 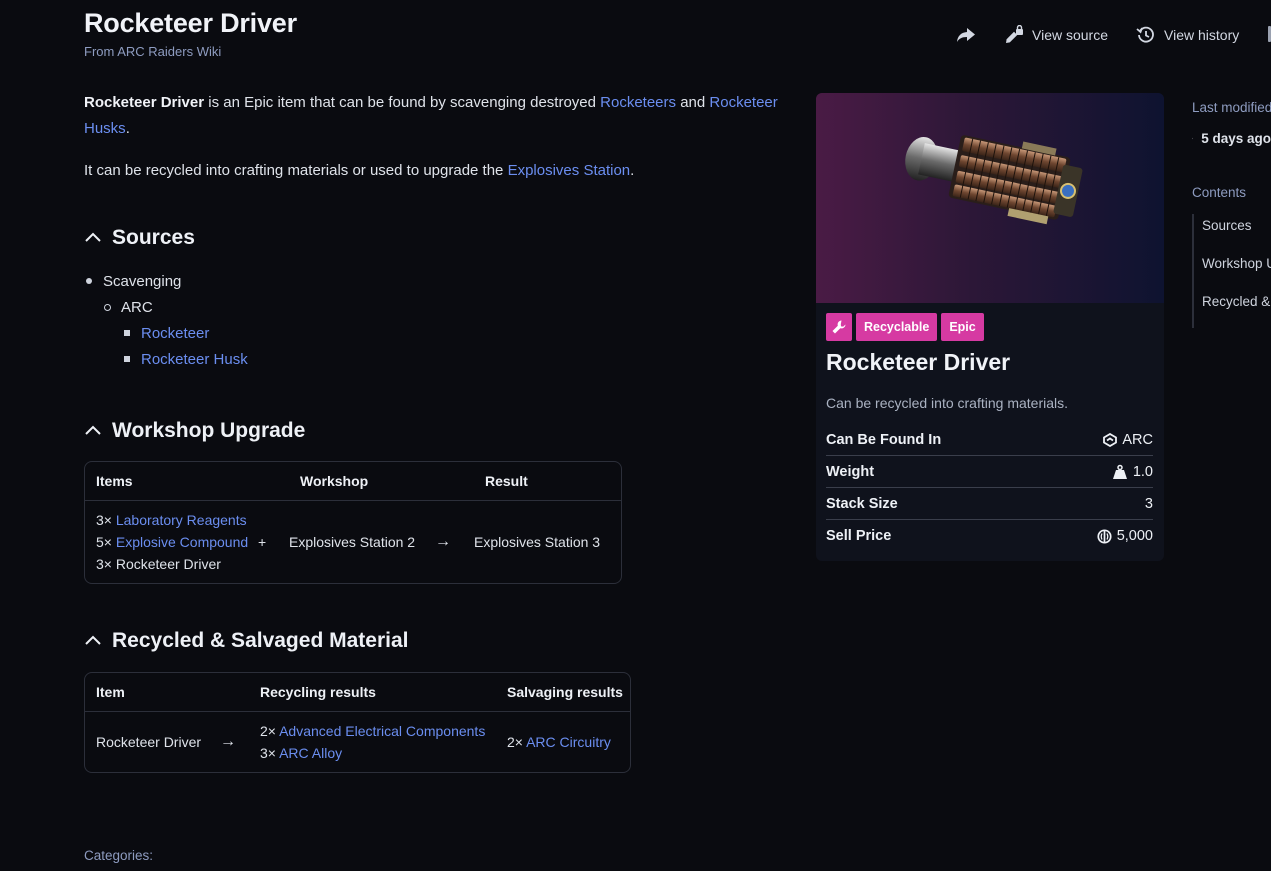 What do you see at coordinates (1202, 35) in the screenshot?
I see `view-history-label: View history` at bounding box center [1202, 35].